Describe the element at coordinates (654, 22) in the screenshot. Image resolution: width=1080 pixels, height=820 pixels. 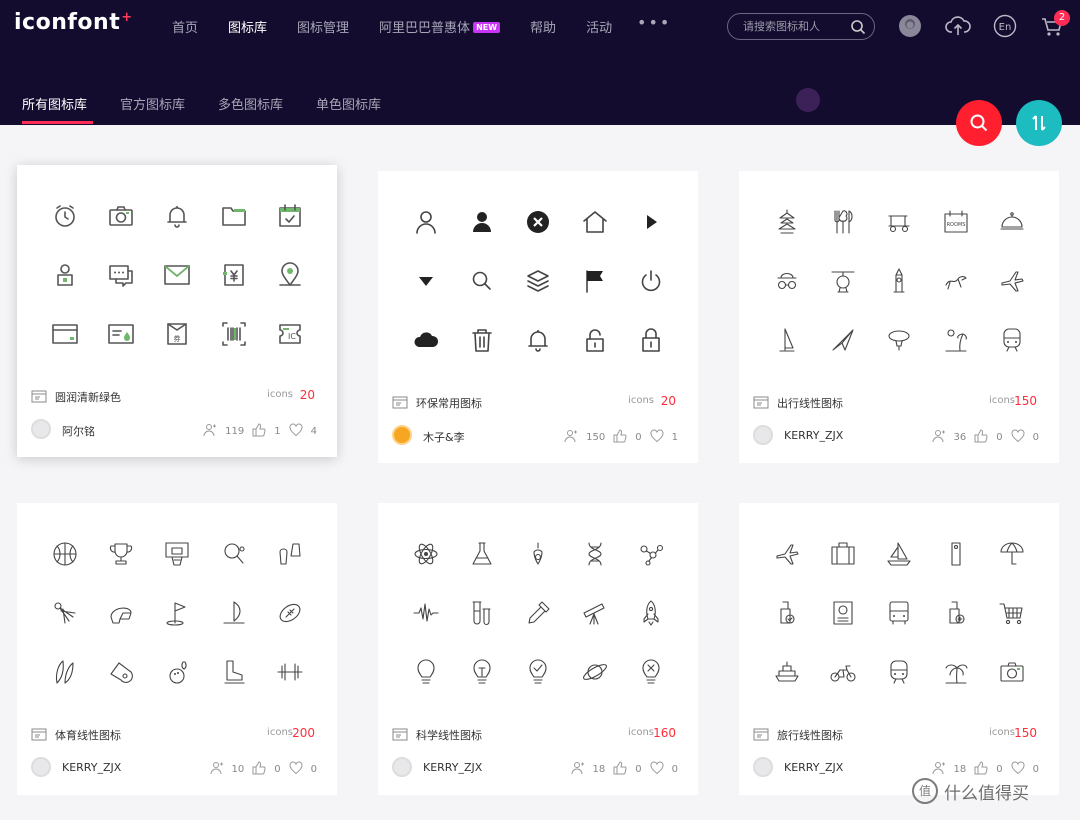
I see `more-menu-icon: •••` at that location.